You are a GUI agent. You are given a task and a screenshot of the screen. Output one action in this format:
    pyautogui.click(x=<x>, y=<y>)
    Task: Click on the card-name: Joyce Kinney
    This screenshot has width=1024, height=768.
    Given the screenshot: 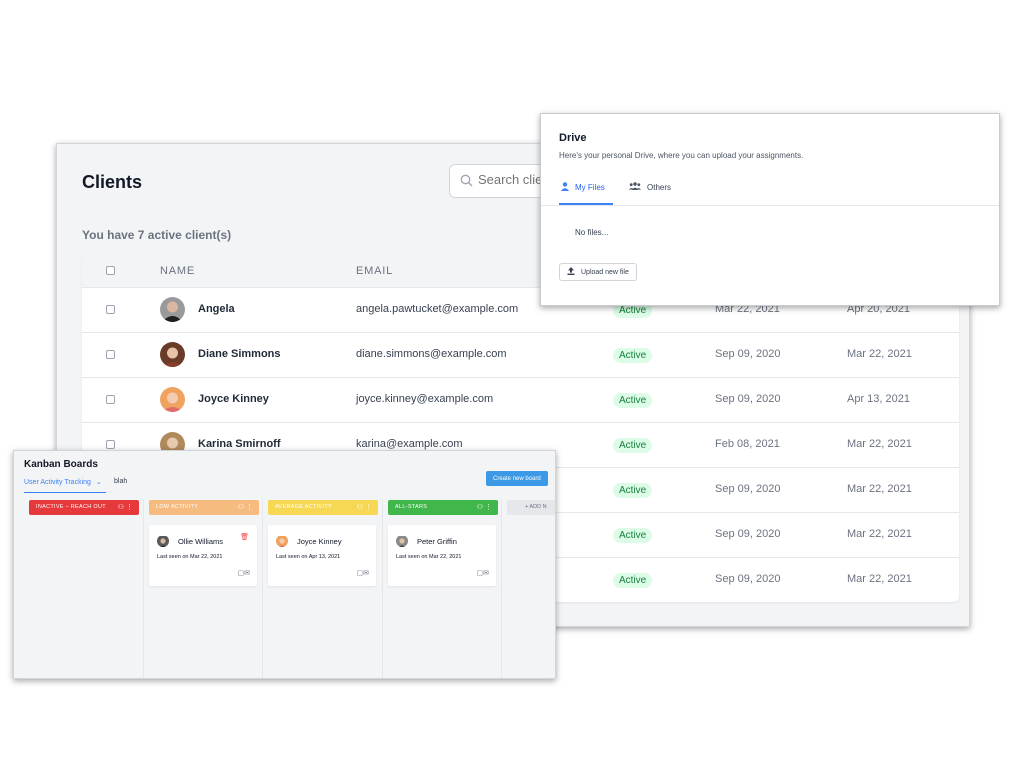 What is the action you would take?
    pyautogui.click(x=319, y=541)
    